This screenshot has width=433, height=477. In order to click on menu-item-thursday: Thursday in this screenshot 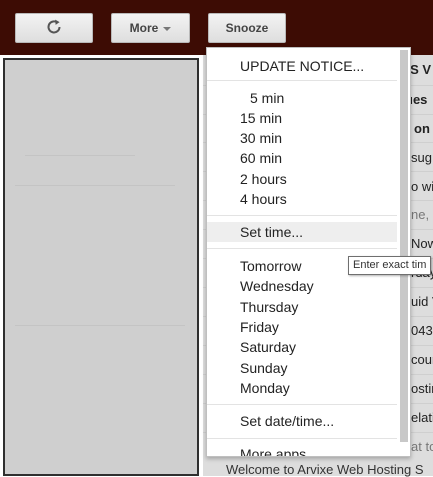, I will do `click(302, 307)`.